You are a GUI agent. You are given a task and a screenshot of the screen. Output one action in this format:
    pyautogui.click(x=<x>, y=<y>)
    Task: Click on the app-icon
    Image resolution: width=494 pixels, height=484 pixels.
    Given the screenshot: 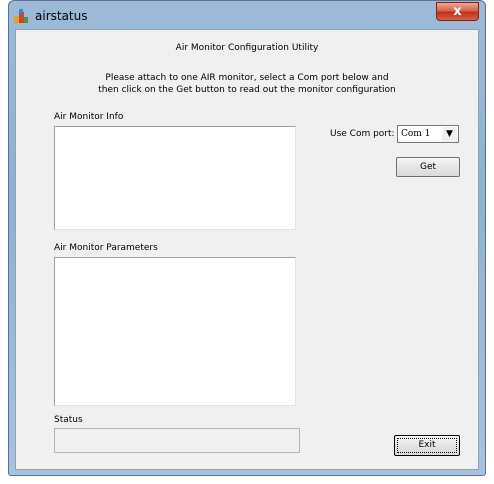 What is the action you would take?
    pyautogui.click(x=21, y=15)
    